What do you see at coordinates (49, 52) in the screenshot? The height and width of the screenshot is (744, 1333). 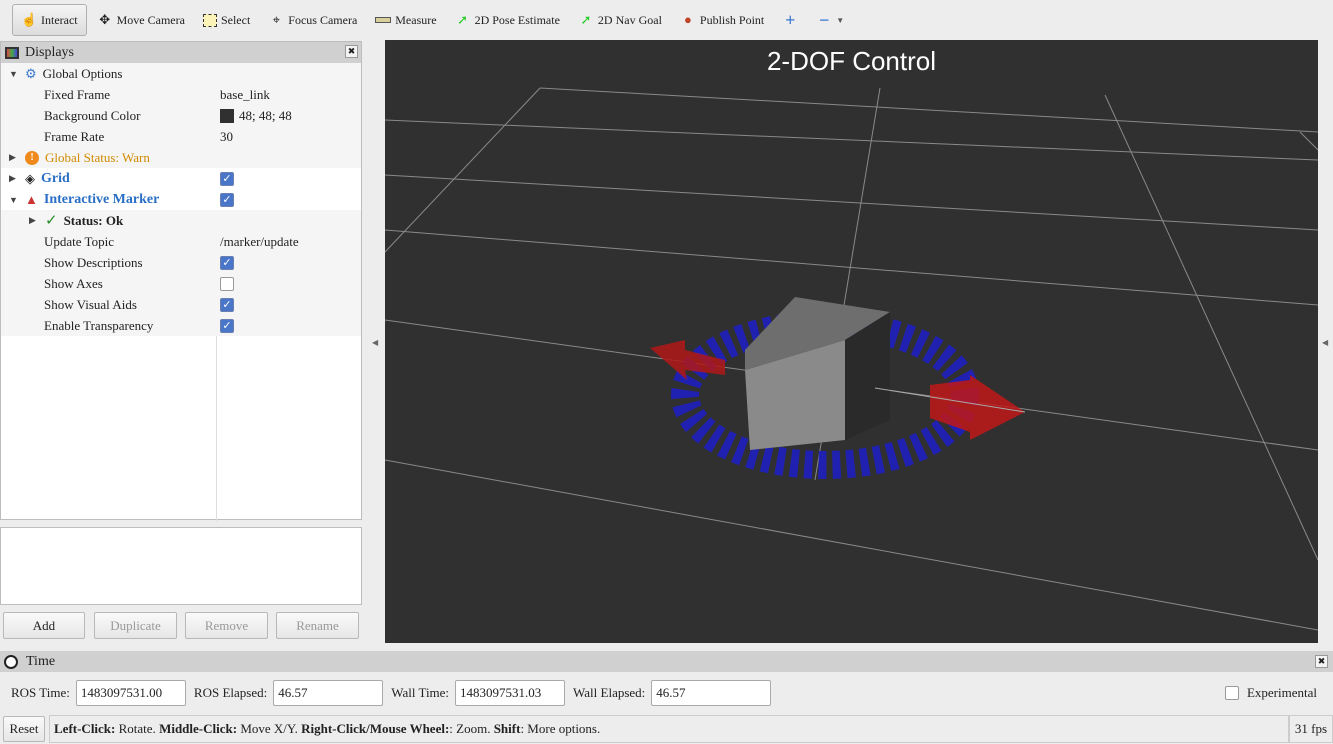 I see `panel-title: Displays` at bounding box center [49, 52].